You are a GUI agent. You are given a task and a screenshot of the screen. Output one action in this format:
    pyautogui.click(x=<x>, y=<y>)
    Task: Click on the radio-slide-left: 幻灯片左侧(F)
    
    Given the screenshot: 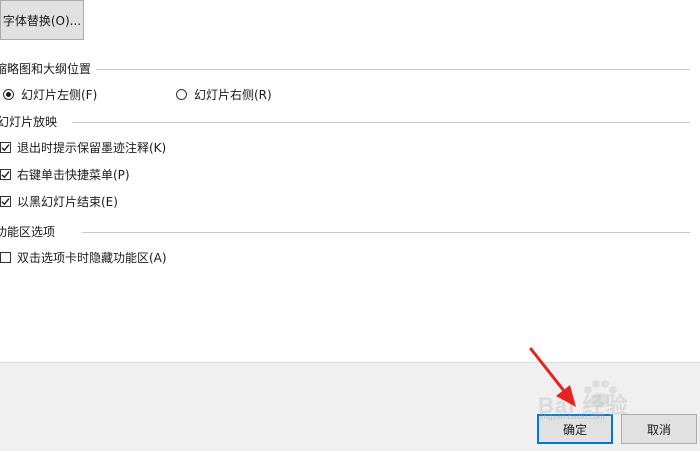 What is the action you would take?
    pyautogui.click(x=50, y=94)
    